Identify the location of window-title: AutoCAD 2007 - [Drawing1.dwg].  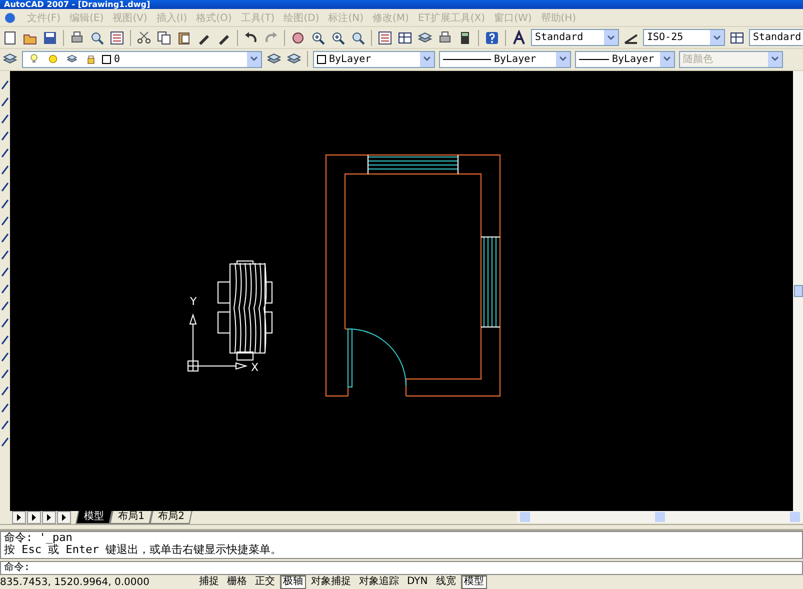
(401, 5).